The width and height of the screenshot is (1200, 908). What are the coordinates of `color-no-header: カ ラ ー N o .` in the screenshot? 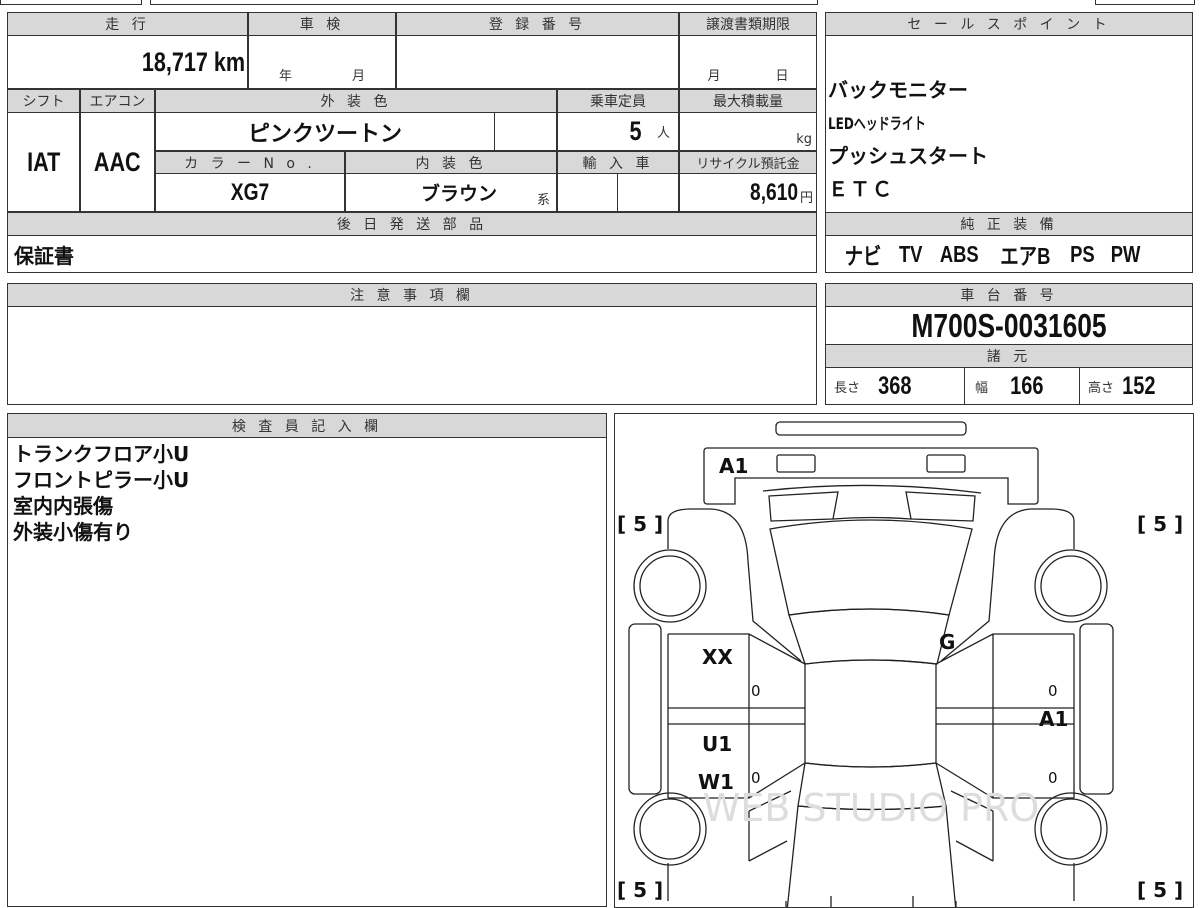 It's located at (250, 162).